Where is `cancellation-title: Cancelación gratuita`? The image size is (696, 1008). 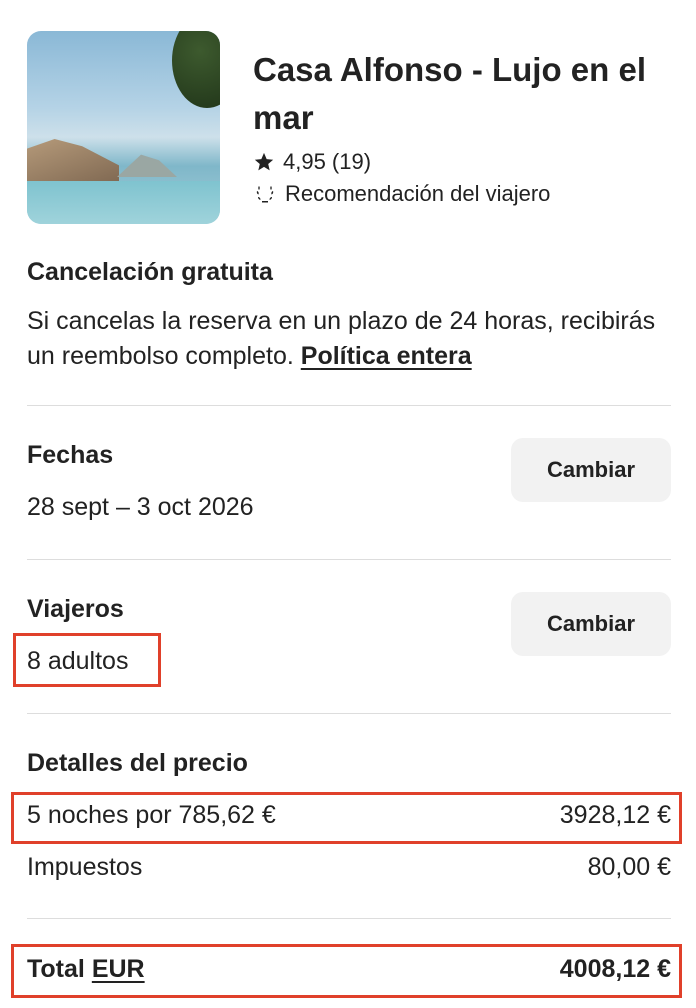
cancellation-title: Cancelación gratuita is located at coordinates (150, 272).